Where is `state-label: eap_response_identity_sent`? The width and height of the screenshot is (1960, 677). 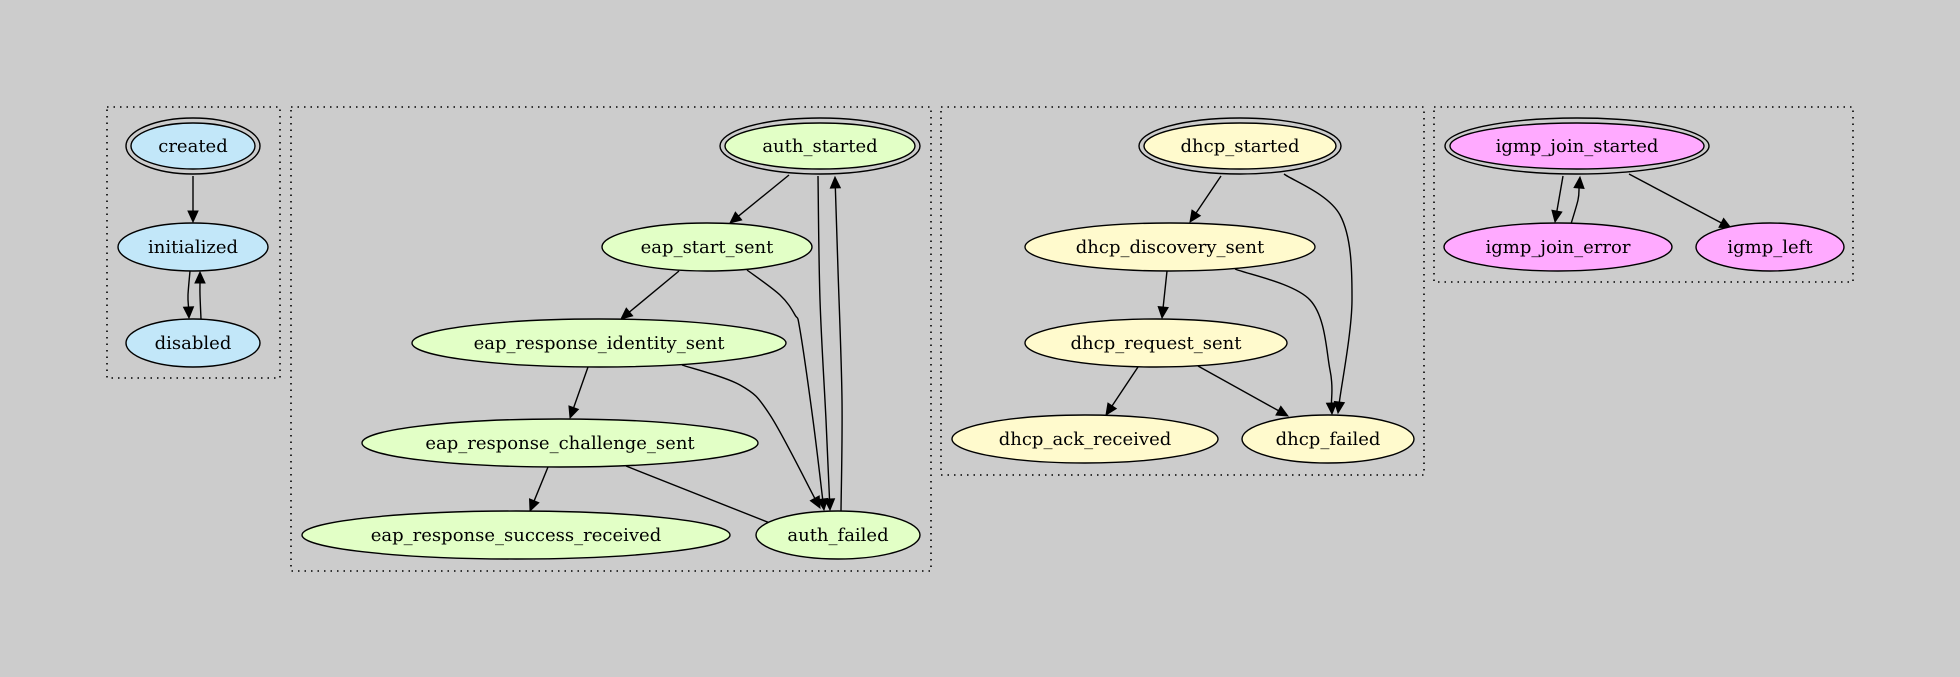 state-label: eap_response_identity_sent is located at coordinates (600, 343).